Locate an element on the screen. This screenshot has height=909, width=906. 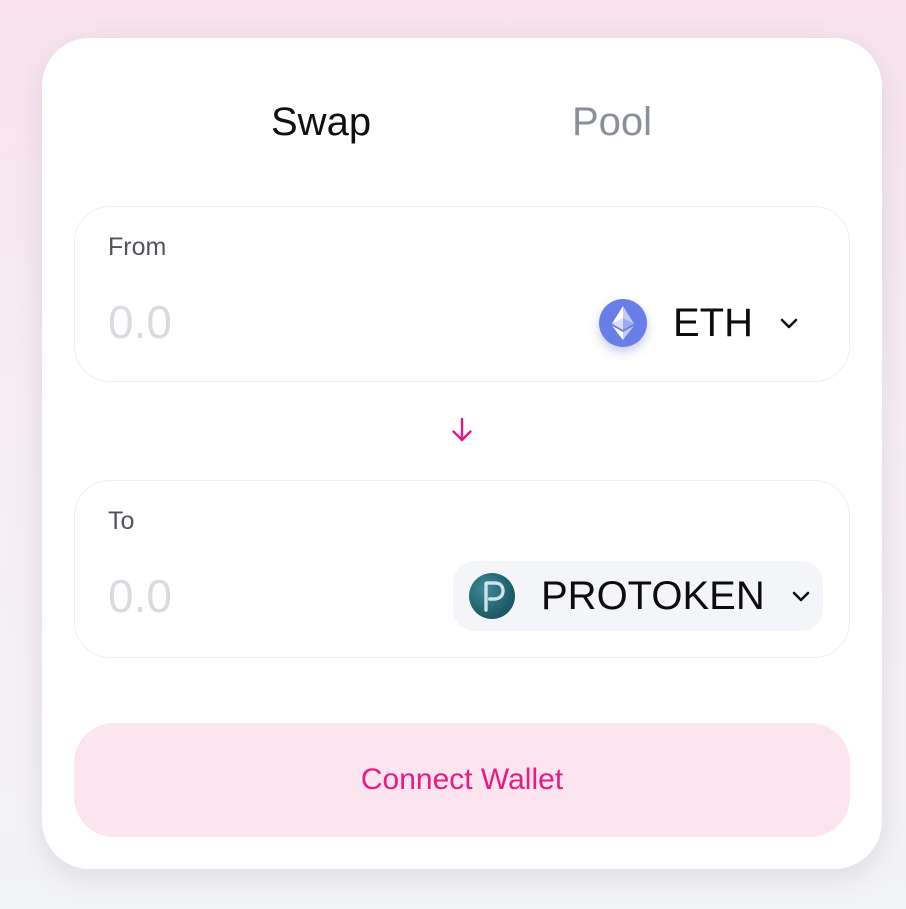
from-token-selector: ETH is located at coordinates (700, 323).